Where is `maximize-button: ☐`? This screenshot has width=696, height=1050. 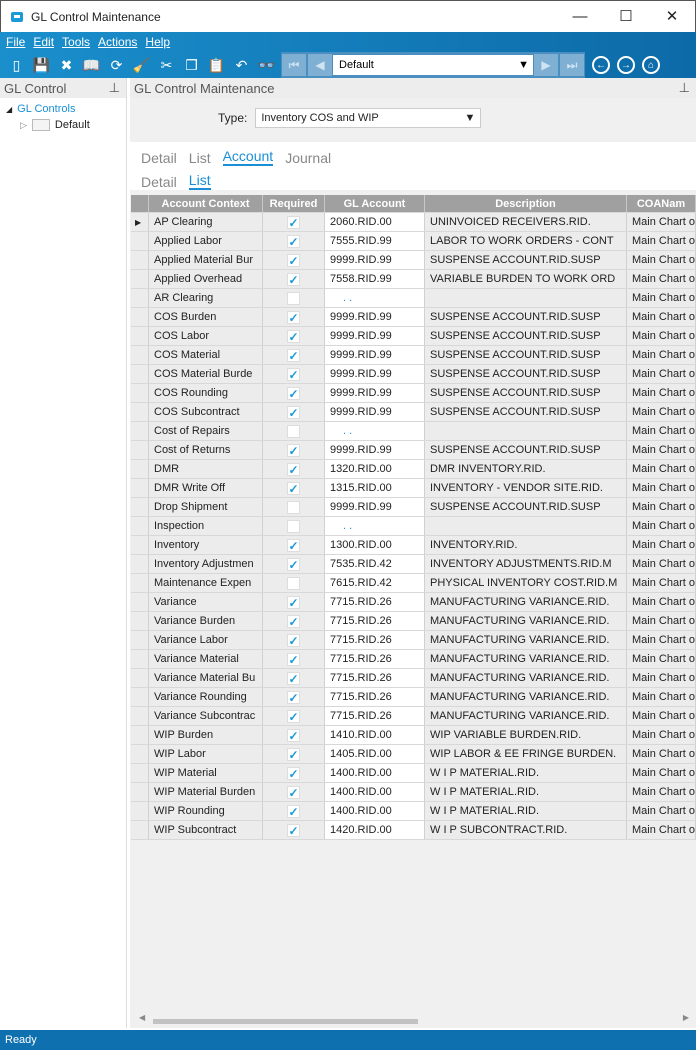 maximize-button: ☐ is located at coordinates (626, 16).